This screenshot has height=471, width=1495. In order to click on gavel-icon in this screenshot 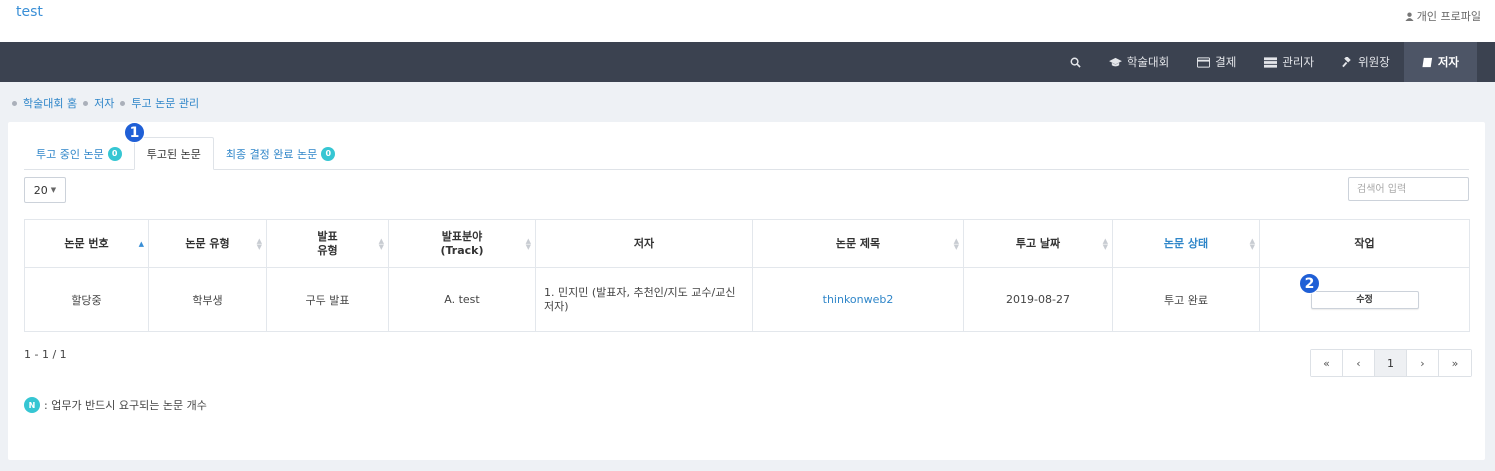, I will do `click(1346, 61)`.